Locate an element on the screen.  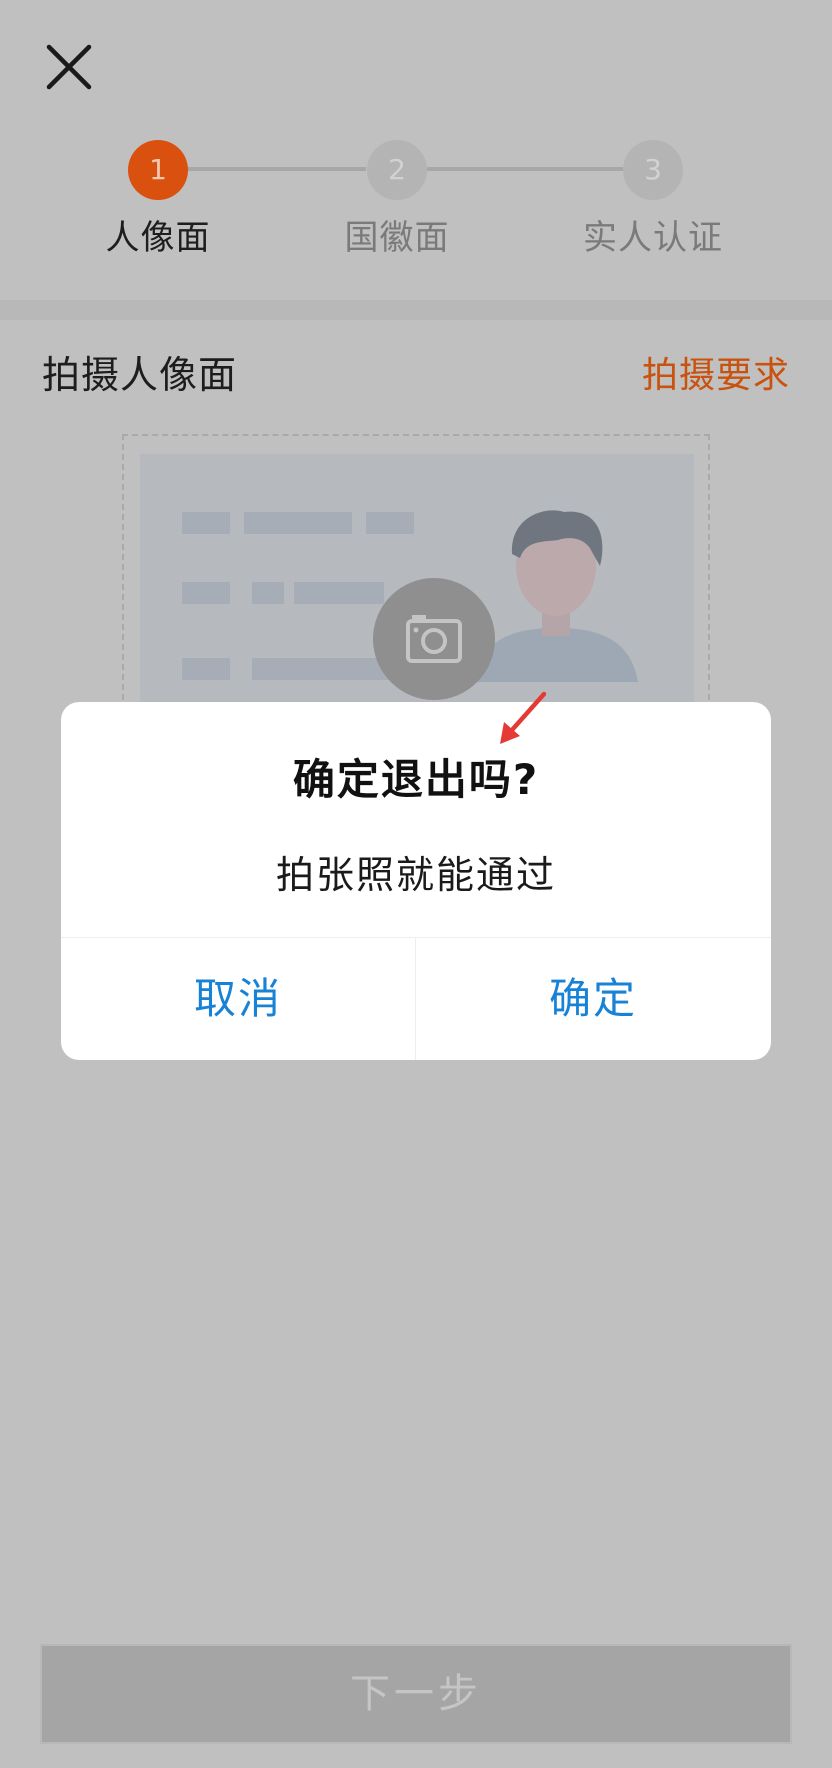
next-step-button: 下一步 is located at coordinates (416, 1694).